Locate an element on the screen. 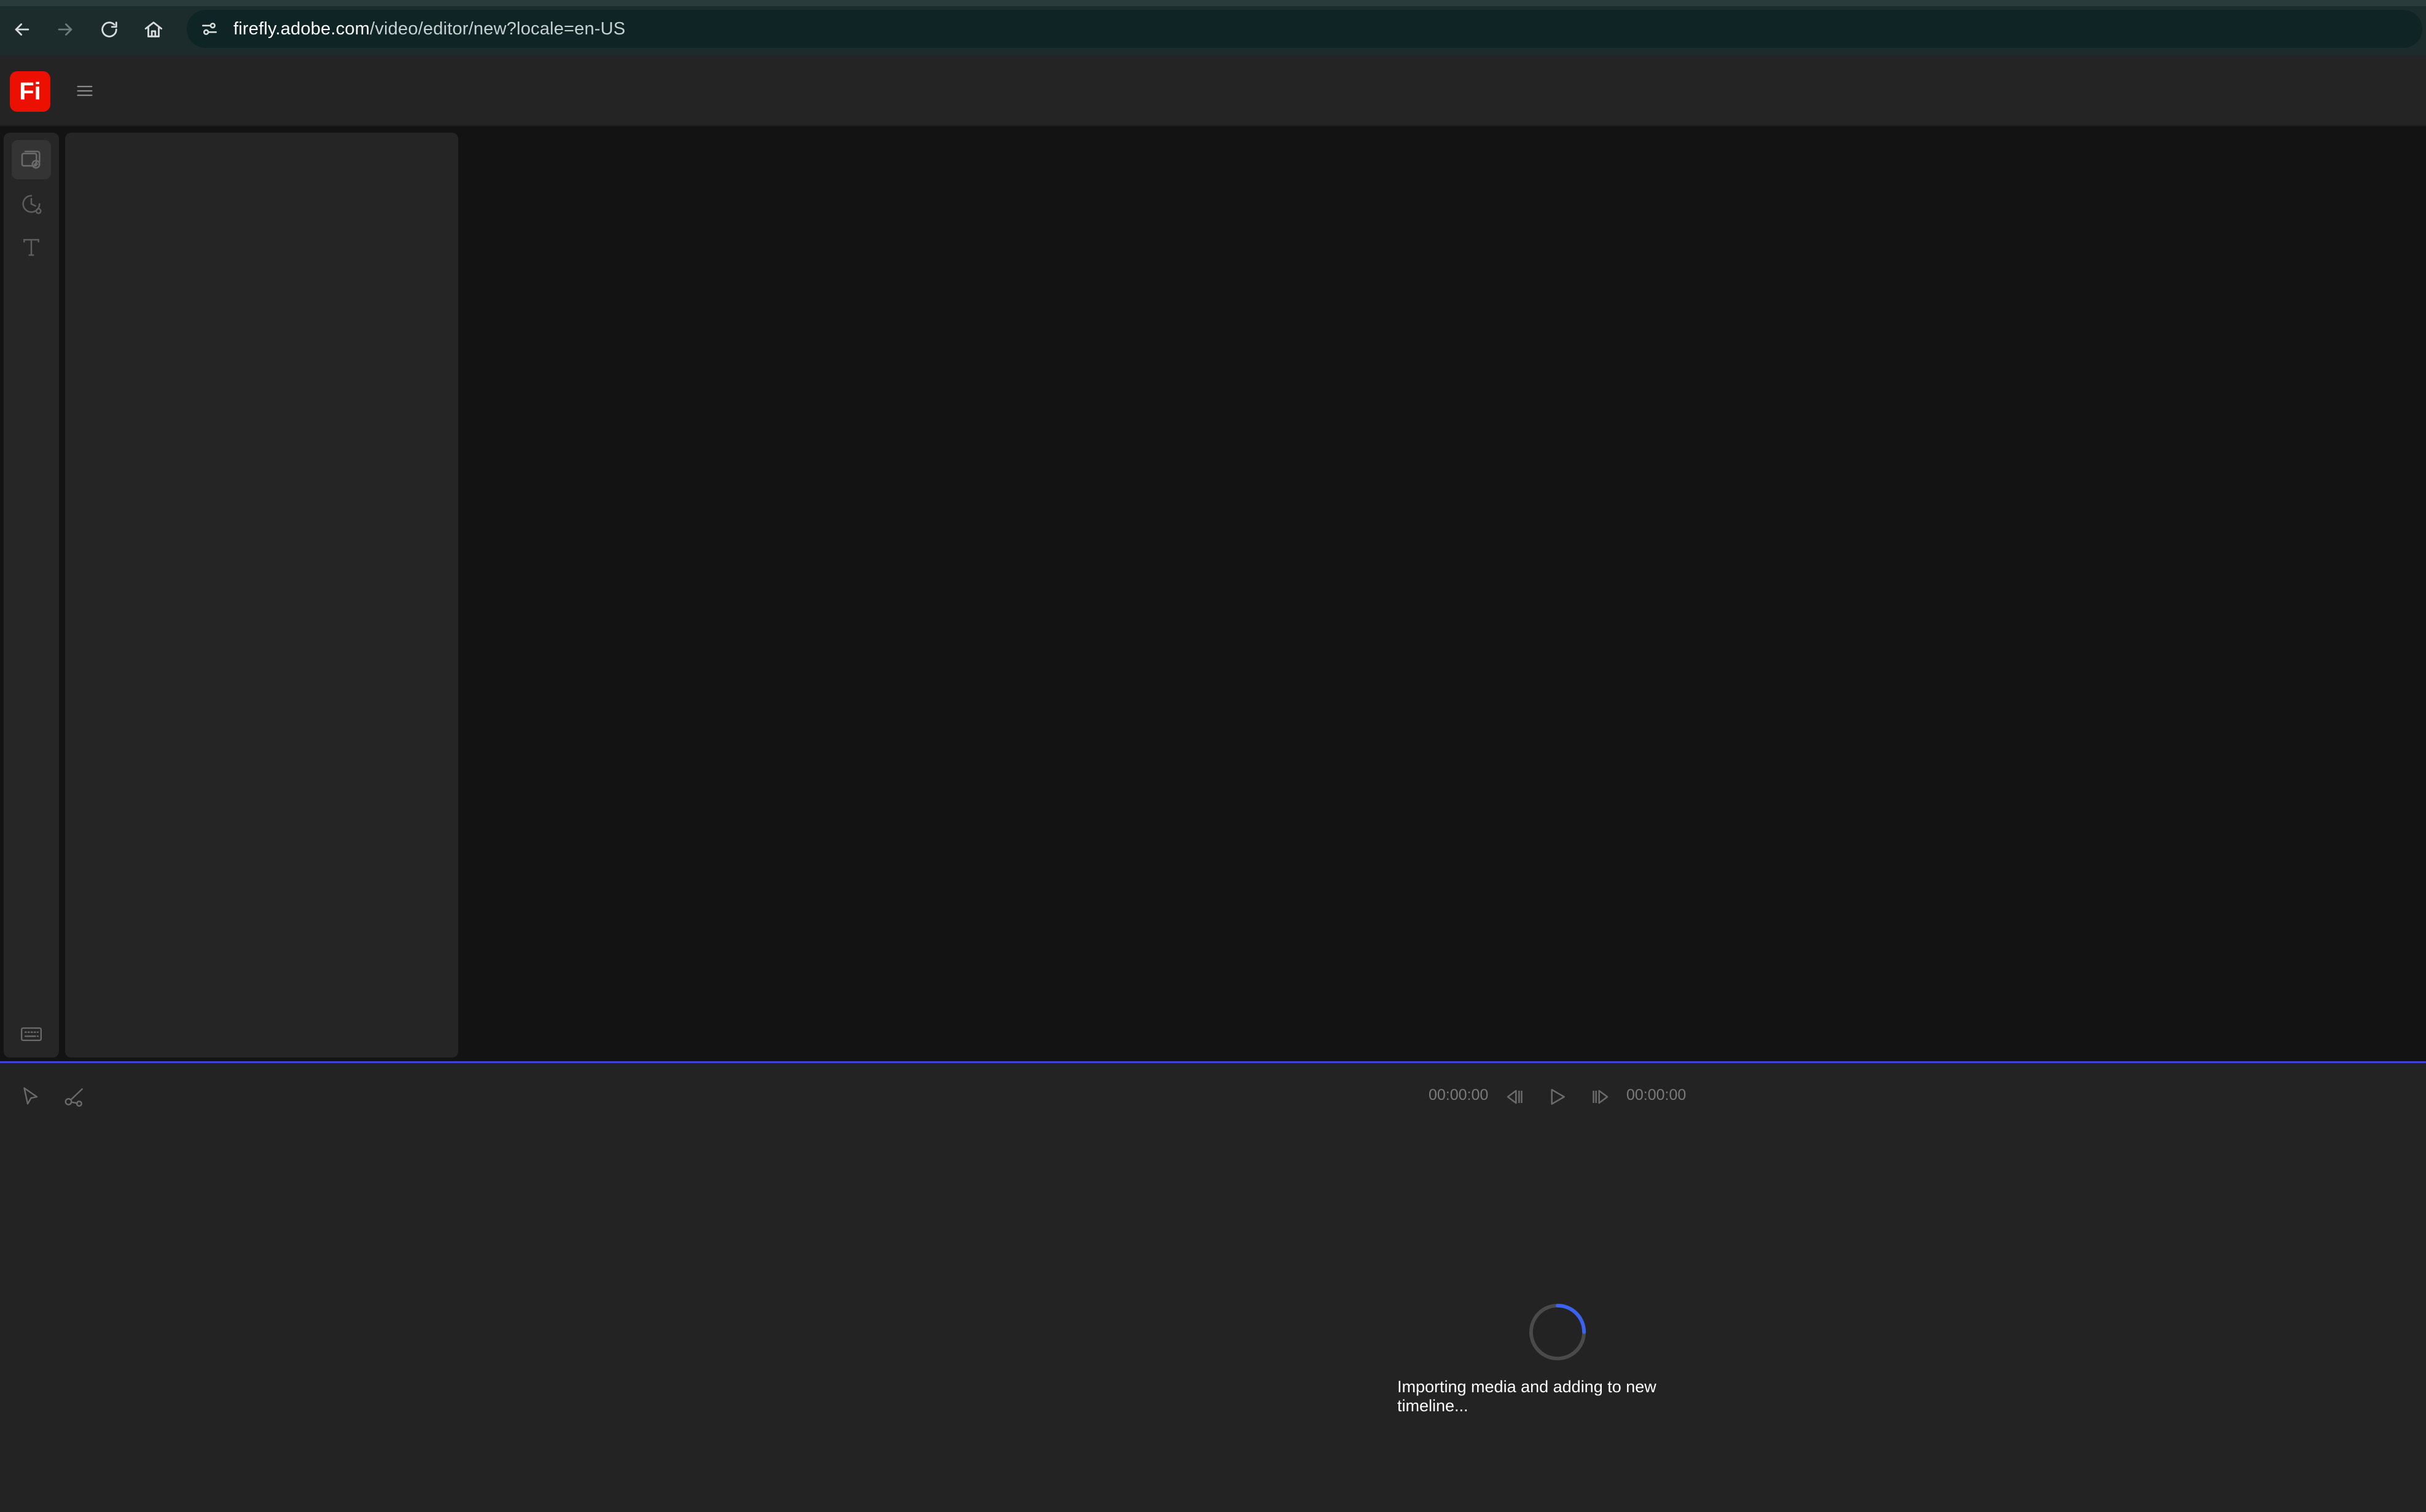  keyboard-shortcuts-button is located at coordinates (31, 1034).